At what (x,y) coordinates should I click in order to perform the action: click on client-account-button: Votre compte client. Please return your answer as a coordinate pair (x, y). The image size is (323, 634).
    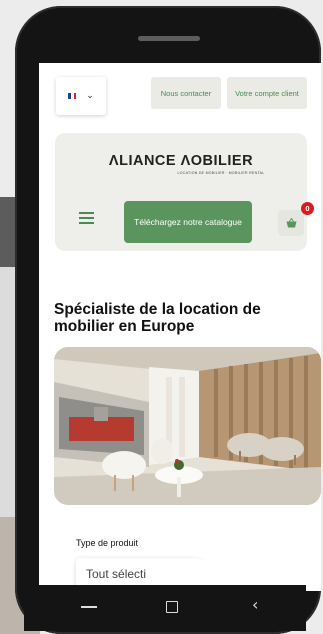
    Looking at the image, I should click on (267, 93).